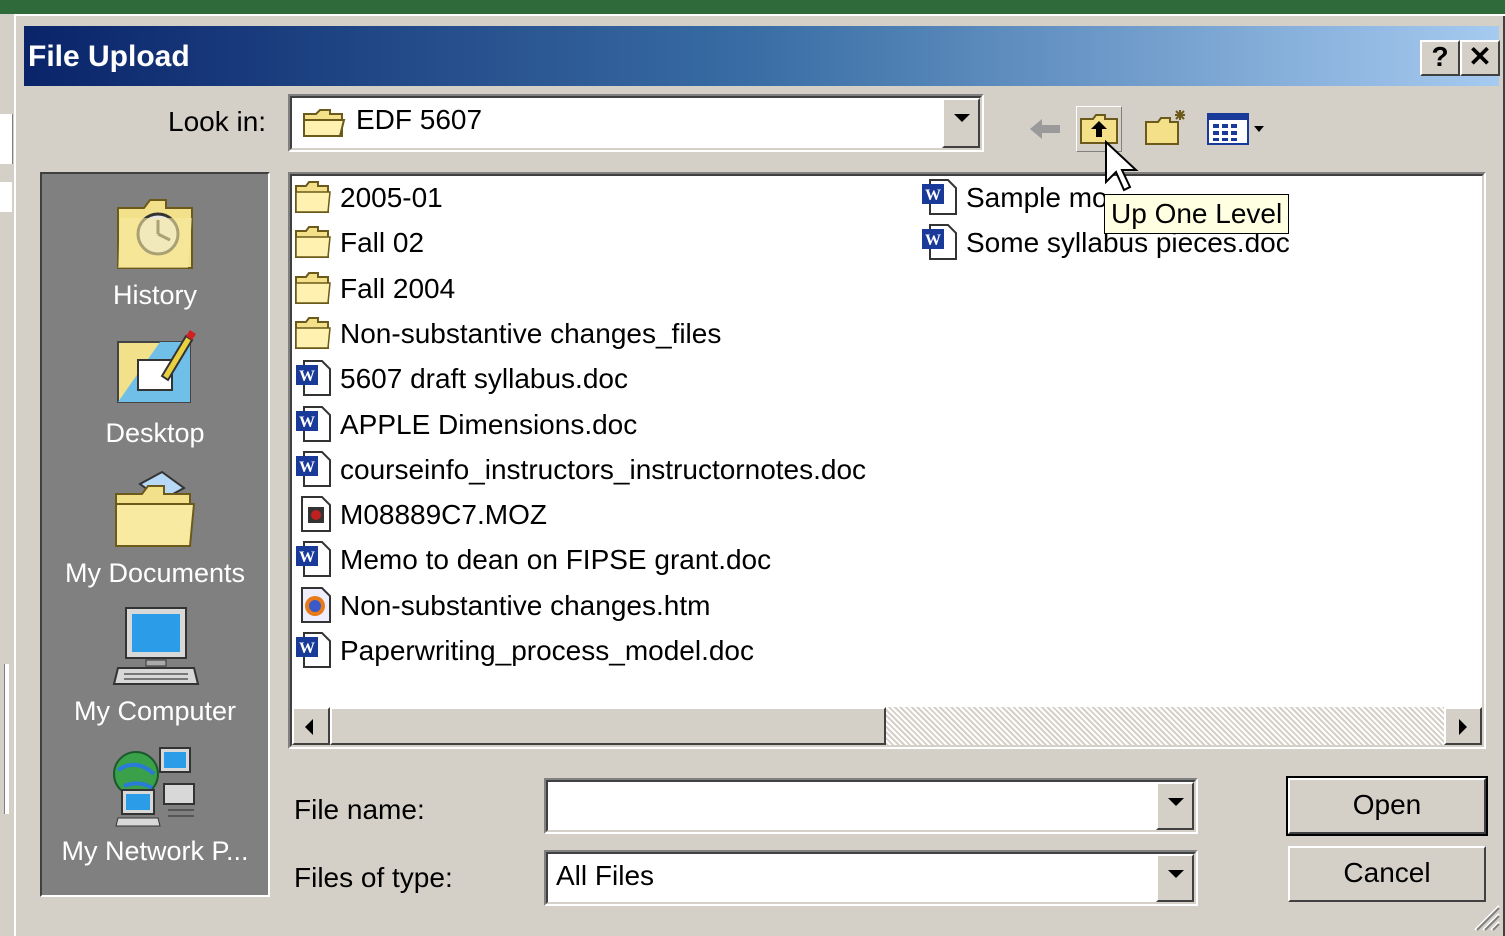  Describe the element at coordinates (887, 726) in the screenshot. I see `horizontal-scrollbar` at that location.